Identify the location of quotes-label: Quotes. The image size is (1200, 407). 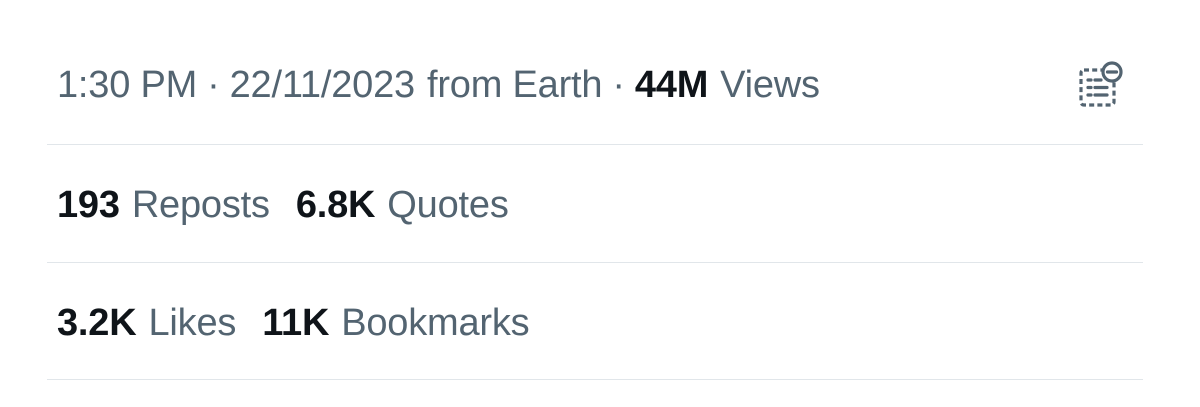
(448, 204).